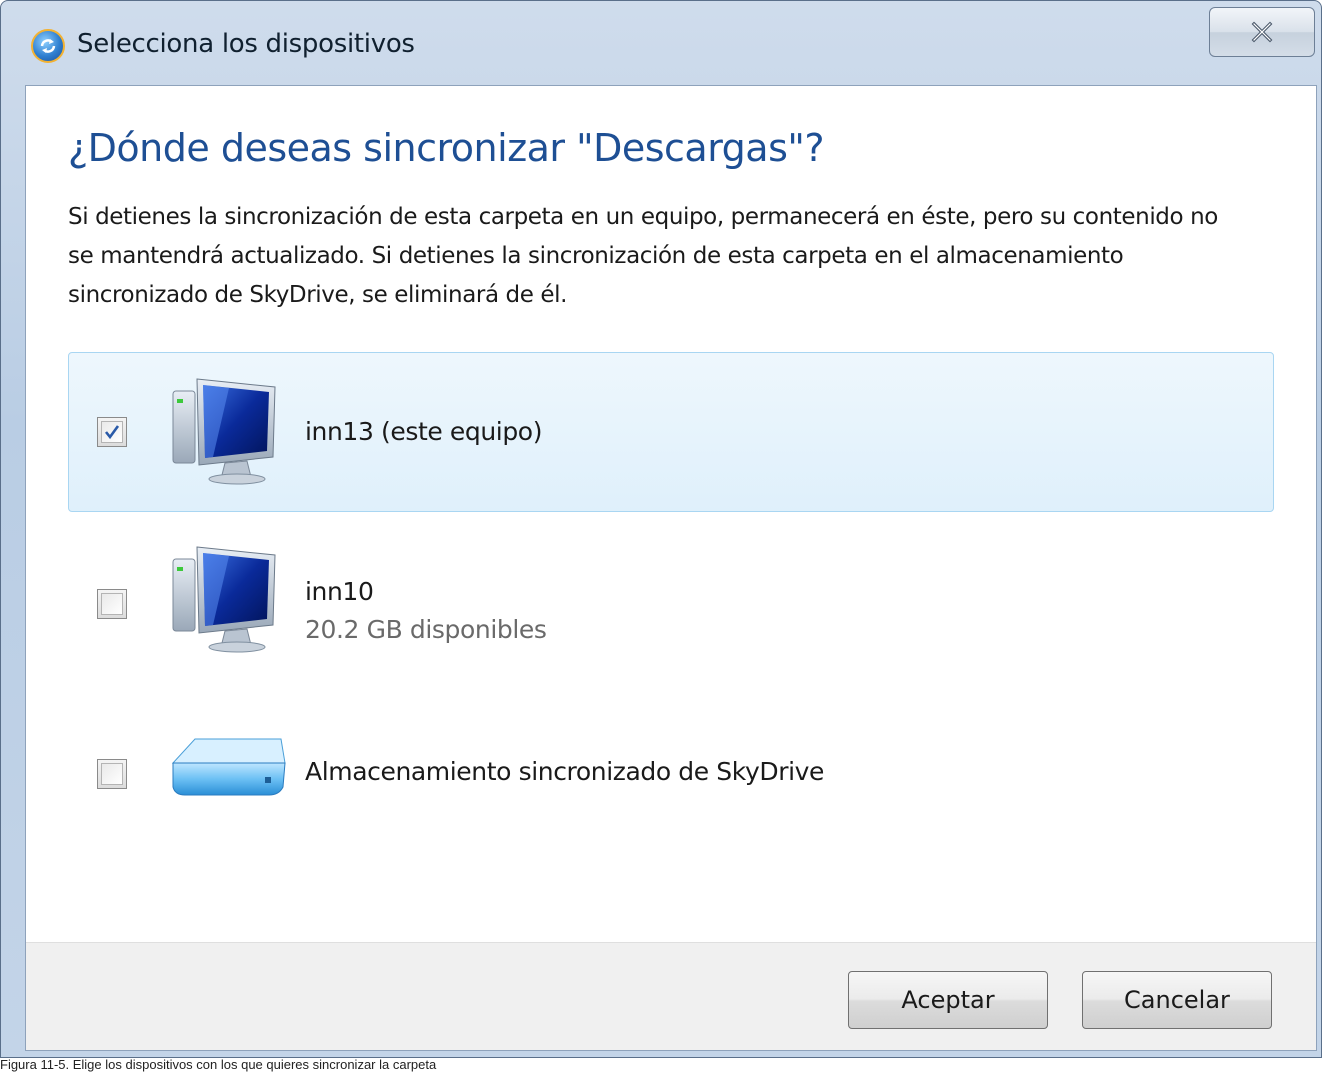  What do you see at coordinates (661, 43) in the screenshot?
I see `title-bar: Selecciona los dispositivos` at bounding box center [661, 43].